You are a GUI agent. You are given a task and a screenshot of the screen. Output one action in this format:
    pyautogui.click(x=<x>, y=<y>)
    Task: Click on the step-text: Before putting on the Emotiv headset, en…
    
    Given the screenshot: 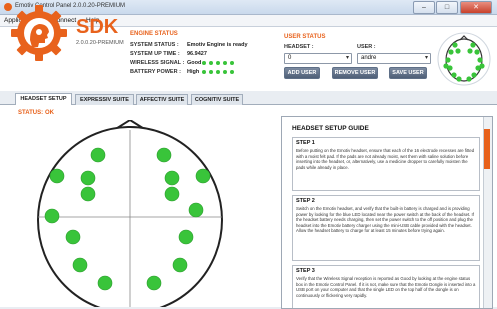 What is the action you would take?
    pyautogui.click(x=385, y=159)
    